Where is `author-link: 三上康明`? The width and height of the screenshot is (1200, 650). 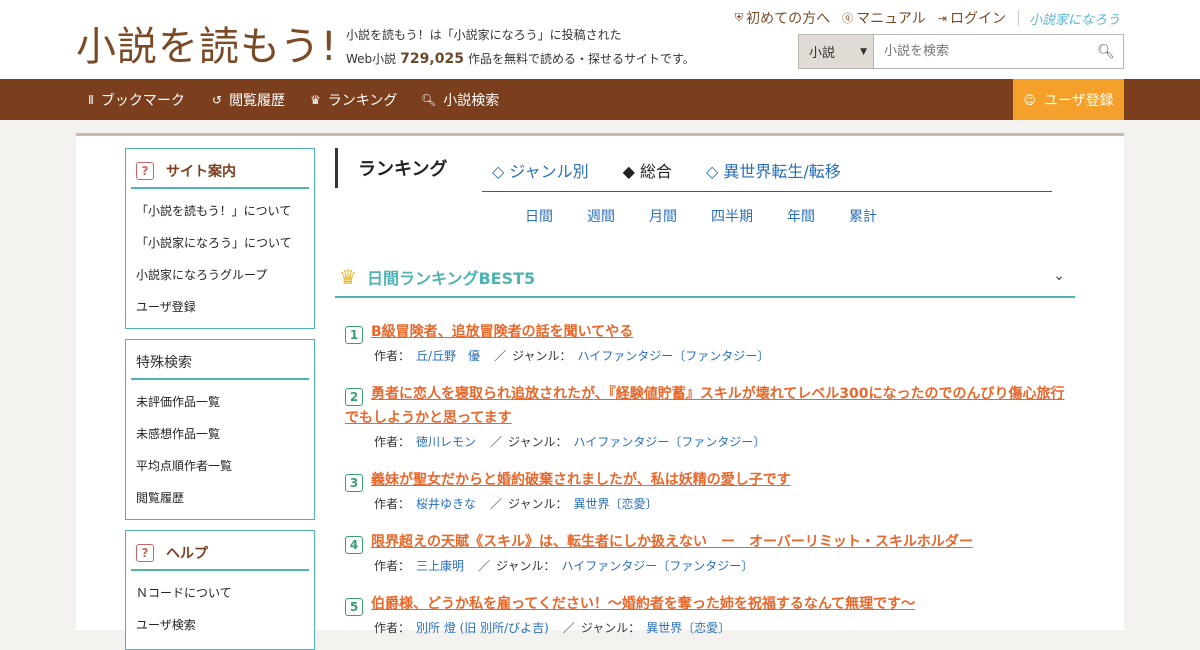
author-link: 三上康明 is located at coordinates (440, 566).